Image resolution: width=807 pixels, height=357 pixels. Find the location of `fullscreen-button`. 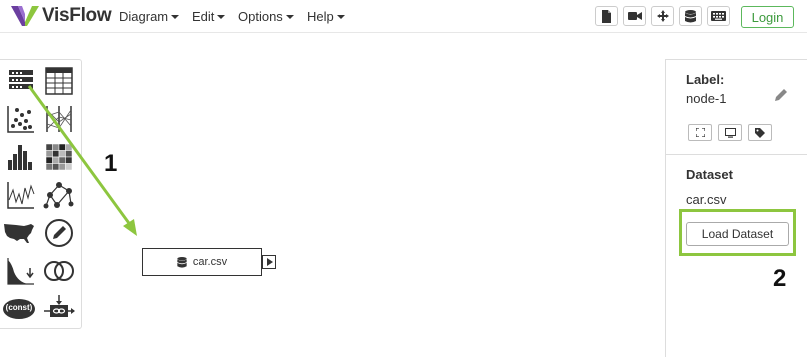

fullscreen-button is located at coordinates (700, 132).